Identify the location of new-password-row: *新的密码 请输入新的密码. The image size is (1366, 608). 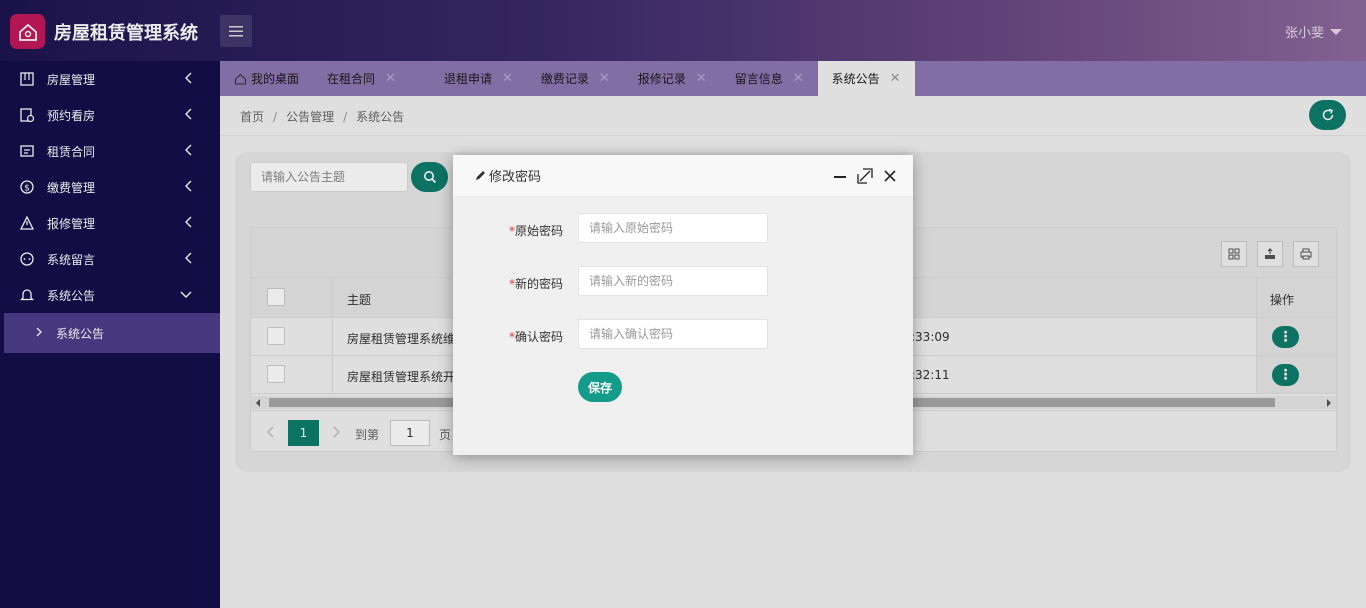
(683, 281).